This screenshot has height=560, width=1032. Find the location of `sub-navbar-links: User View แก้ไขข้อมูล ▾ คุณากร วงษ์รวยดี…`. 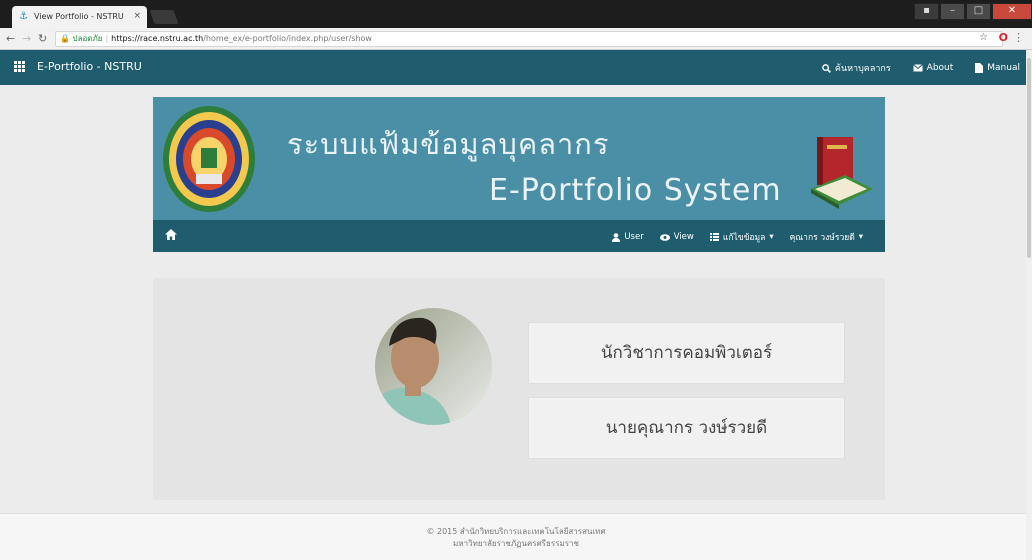

sub-navbar-links: User View แก้ไขข้อมูล ▾ คุณากร วงษ์รวยดี… is located at coordinates (737, 237).